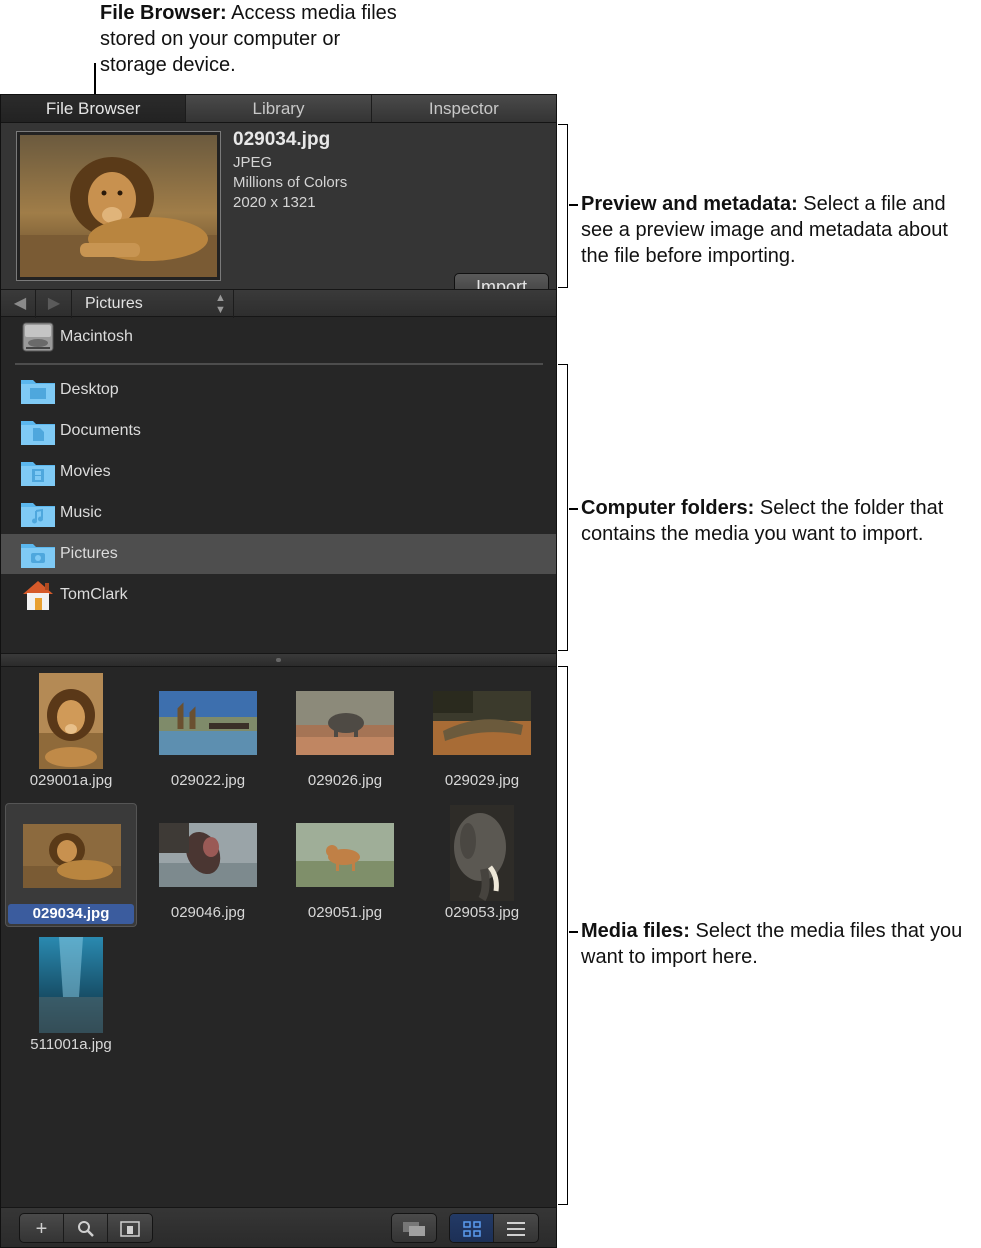  Describe the element at coordinates (100, 430) in the screenshot. I see `folder-label: Documents` at that location.